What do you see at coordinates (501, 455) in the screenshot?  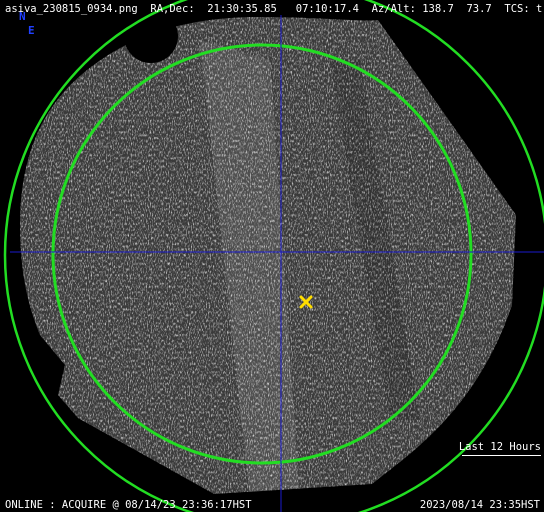 I see `time-range-underline` at bounding box center [501, 455].